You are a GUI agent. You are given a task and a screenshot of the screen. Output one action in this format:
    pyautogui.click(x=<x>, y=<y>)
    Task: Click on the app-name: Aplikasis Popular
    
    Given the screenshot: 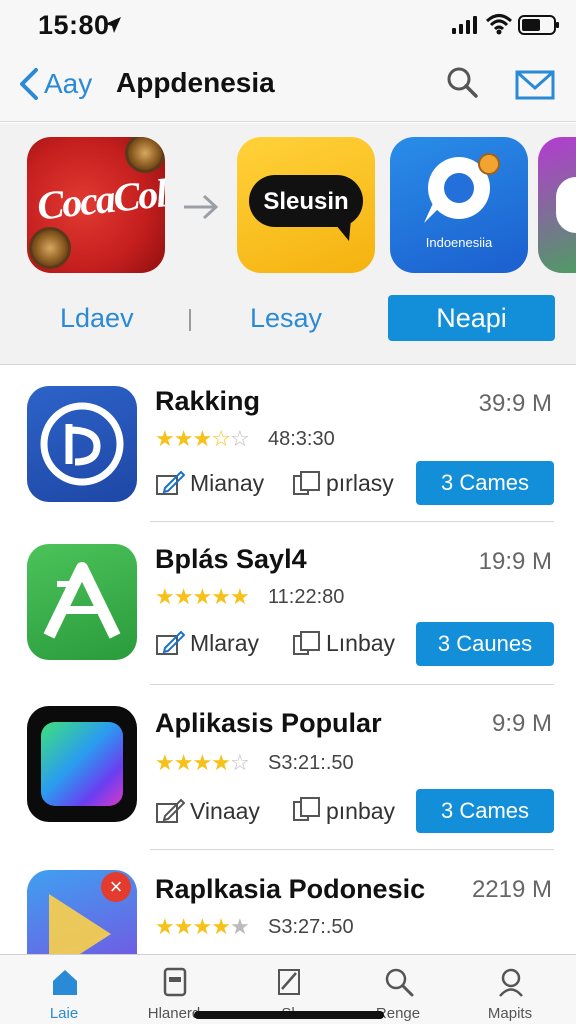 What is the action you would take?
    pyautogui.click(x=268, y=723)
    